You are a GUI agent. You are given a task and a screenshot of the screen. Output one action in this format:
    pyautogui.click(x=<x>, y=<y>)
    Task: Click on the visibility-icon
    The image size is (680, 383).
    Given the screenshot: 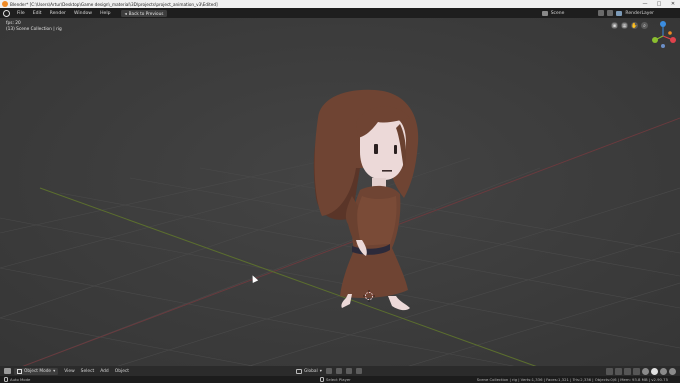 What is the action you would take?
    pyautogui.click(x=609, y=371)
    